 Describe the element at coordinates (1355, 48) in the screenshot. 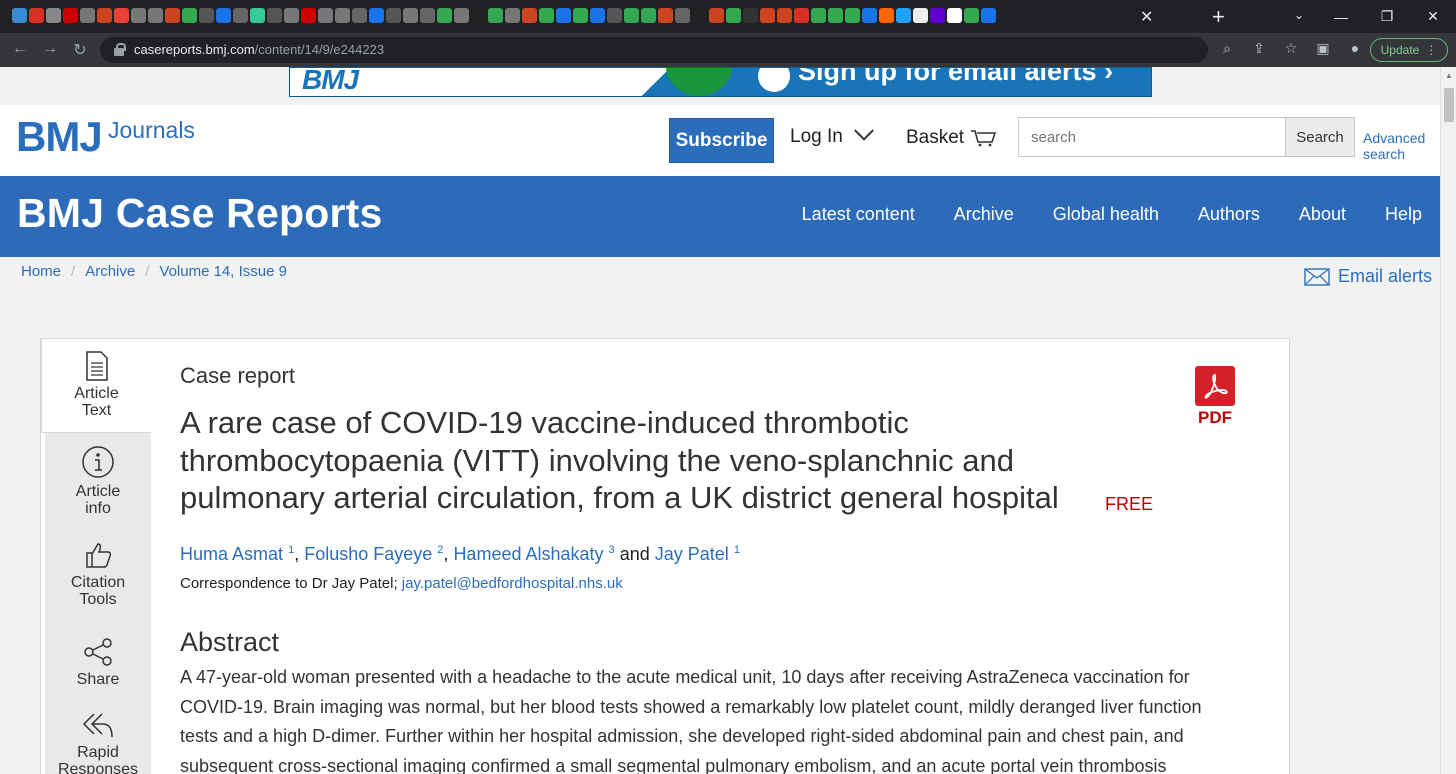

I see `profile-icon: ●` at that location.